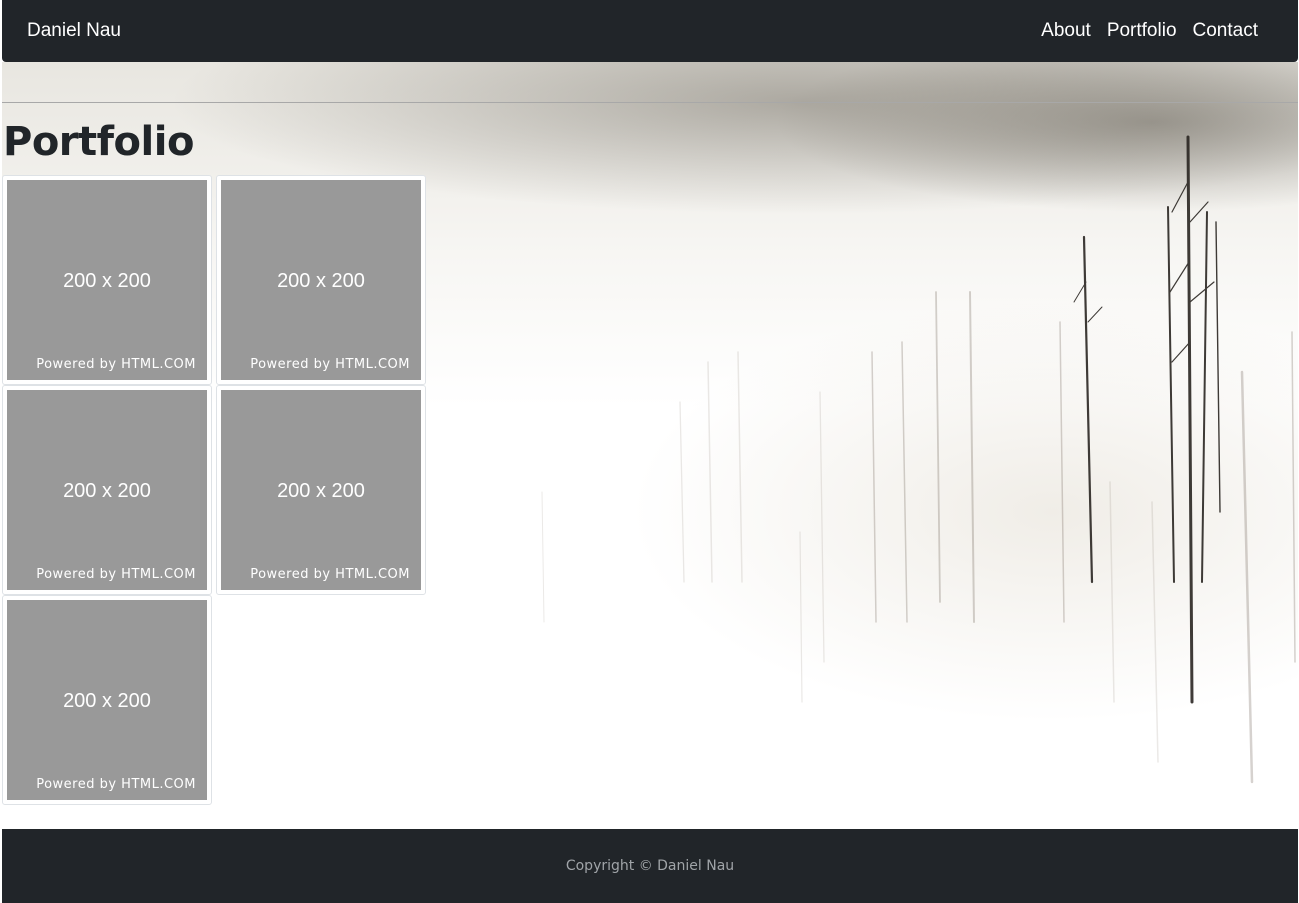 The image size is (1299, 903). What do you see at coordinates (650, 102) in the screenshot?
I see `divider` at bounding box center [650, 102].